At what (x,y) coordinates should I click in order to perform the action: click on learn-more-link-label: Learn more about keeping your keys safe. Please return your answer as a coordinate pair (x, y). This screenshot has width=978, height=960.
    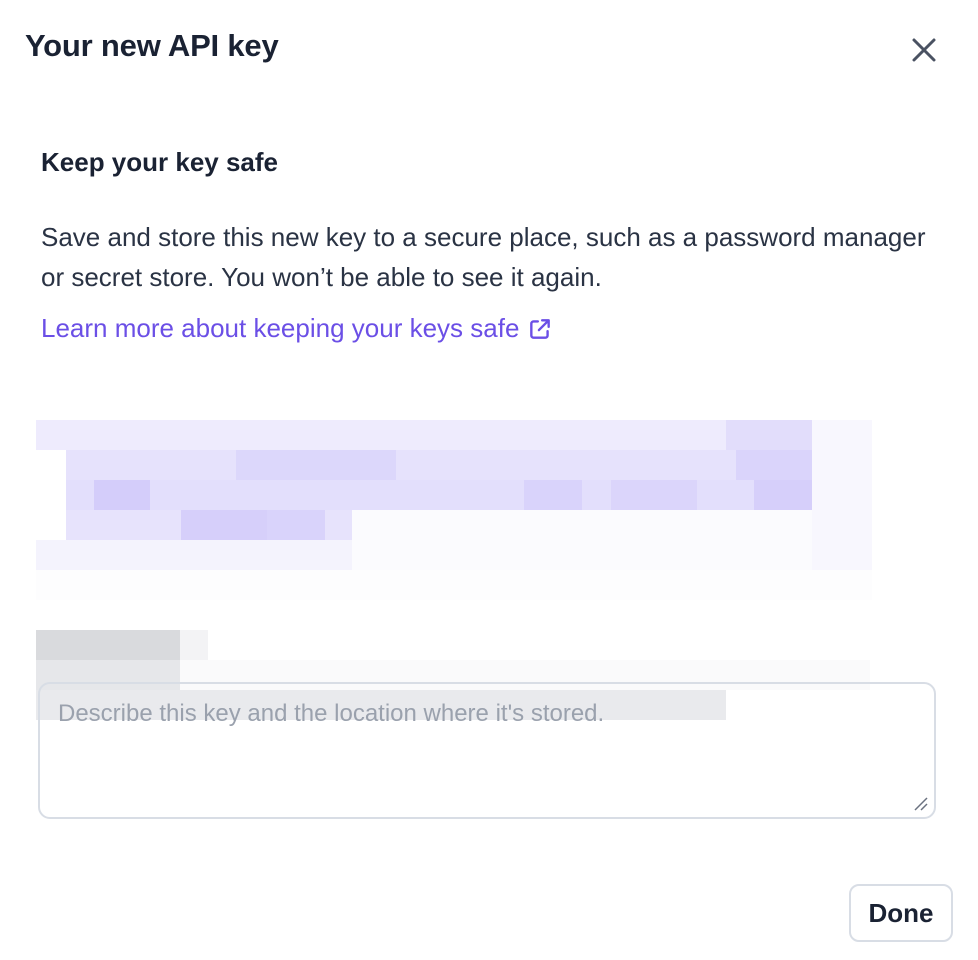
    Looking at the image, I should click on (280, 328).